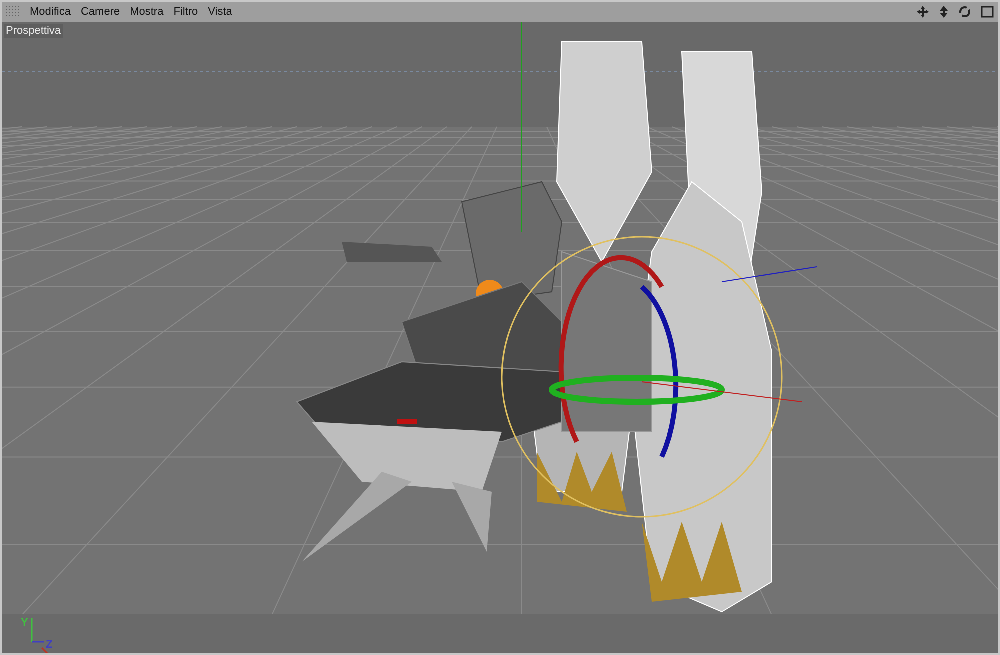 The width and height of the screenshot is (1000, 655). Describe the element at coordinates (186, 12) in the screenshot. I see `menu-item: Filtro` at that location.